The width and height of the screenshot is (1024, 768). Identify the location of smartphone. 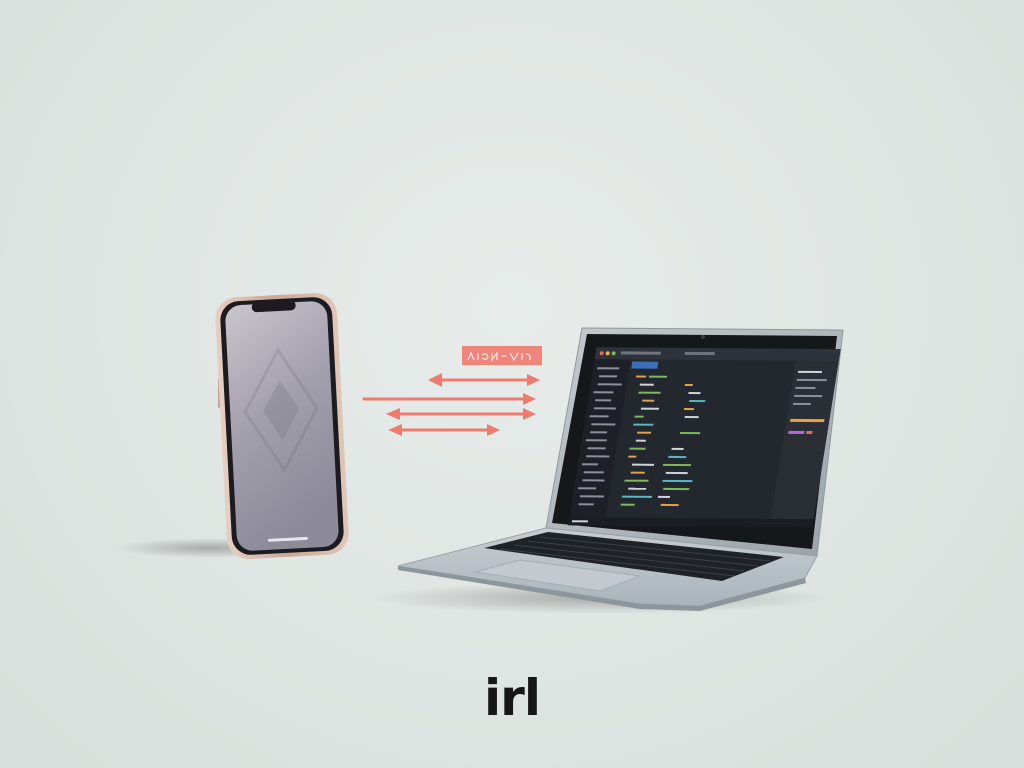
(282, 426).